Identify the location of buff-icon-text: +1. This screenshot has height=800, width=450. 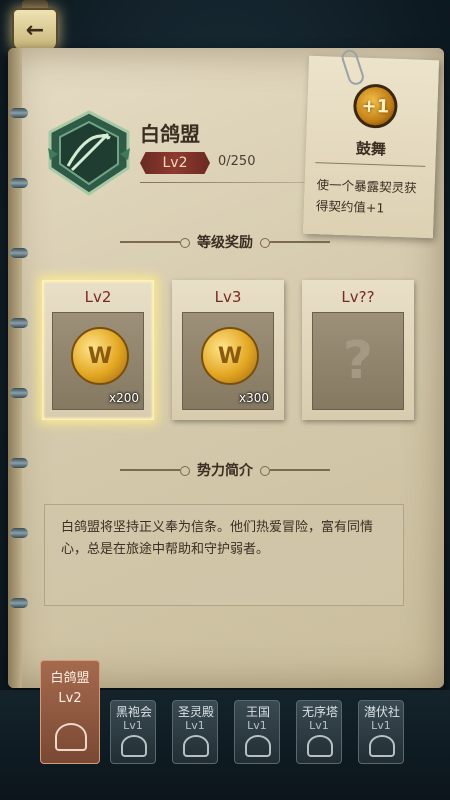
(375, 106).